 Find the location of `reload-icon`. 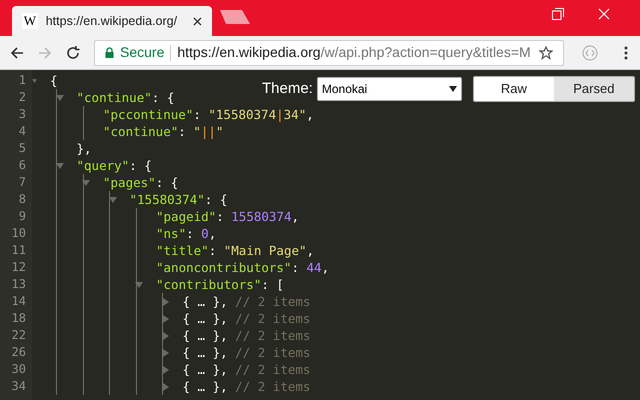

reload-icon is located at coordinates (73, 53).